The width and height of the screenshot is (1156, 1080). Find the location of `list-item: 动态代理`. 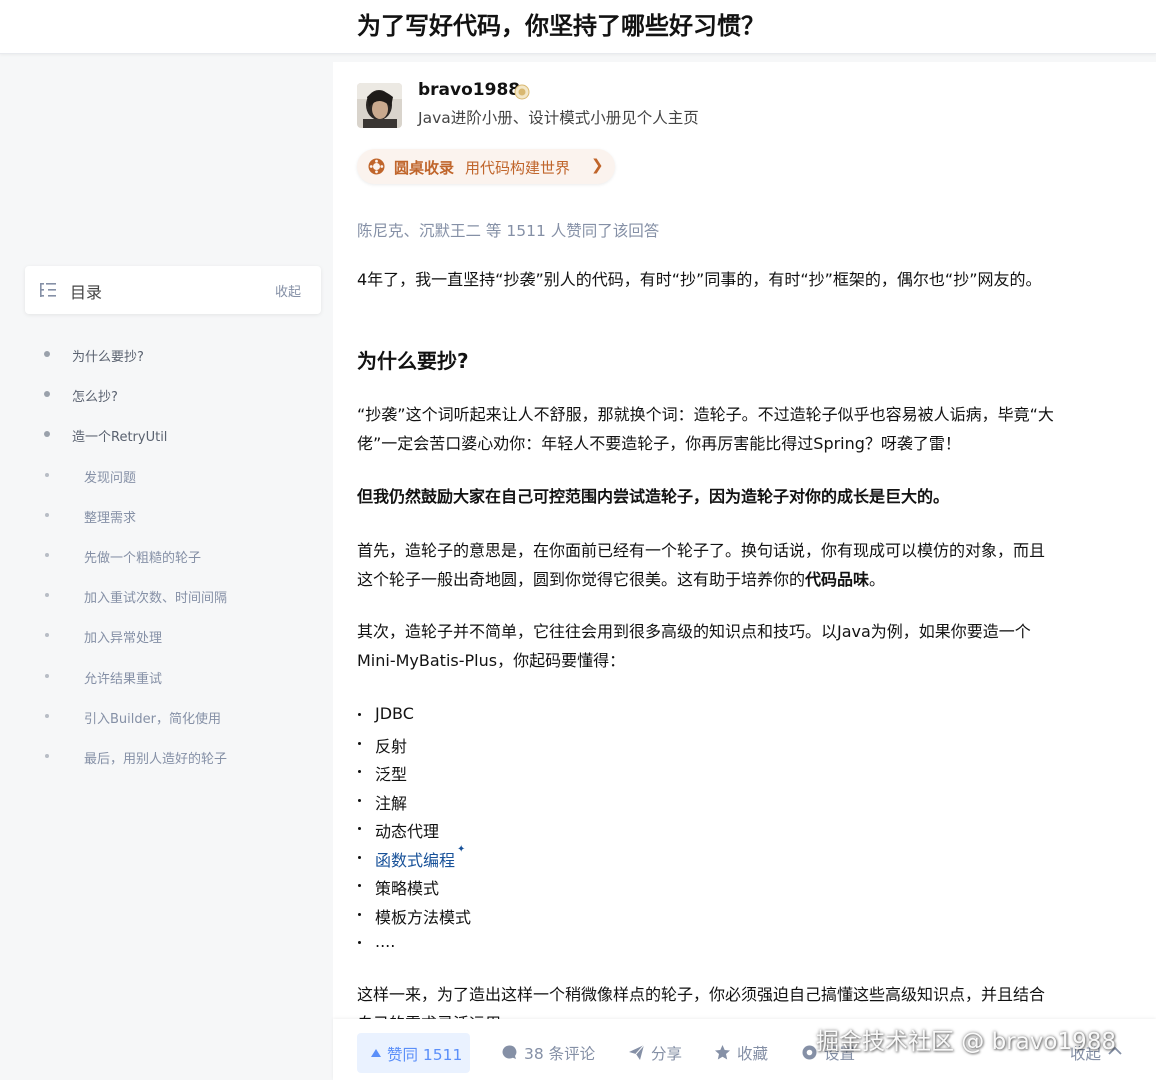

list-item: 动态代理 is located at coordinates (607, 828).